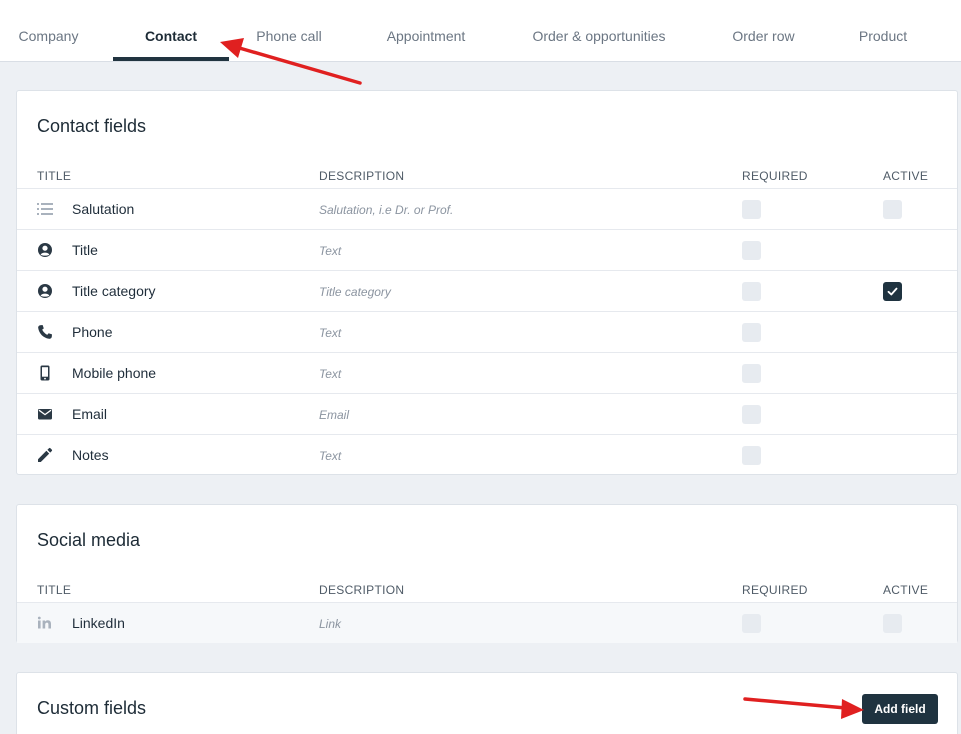 The height and width of the screenshot is (734, 961). Describe the element at coordinates (763, 30) in the screenshot. I see `tab-order-row: Order row` at that location.